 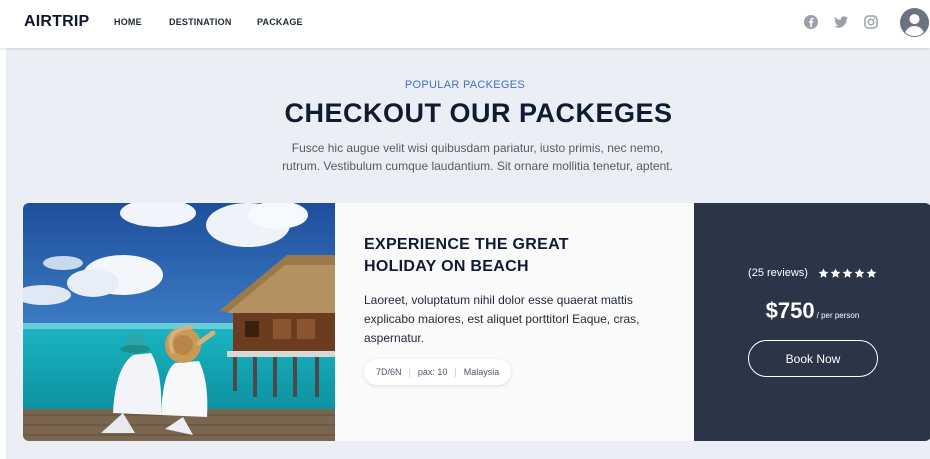 What do you see at coordinates (446, 266) in the screenshot?
I see `package-title-line: HOLIDAY ON BEACH` at bounding box center [446, 266].